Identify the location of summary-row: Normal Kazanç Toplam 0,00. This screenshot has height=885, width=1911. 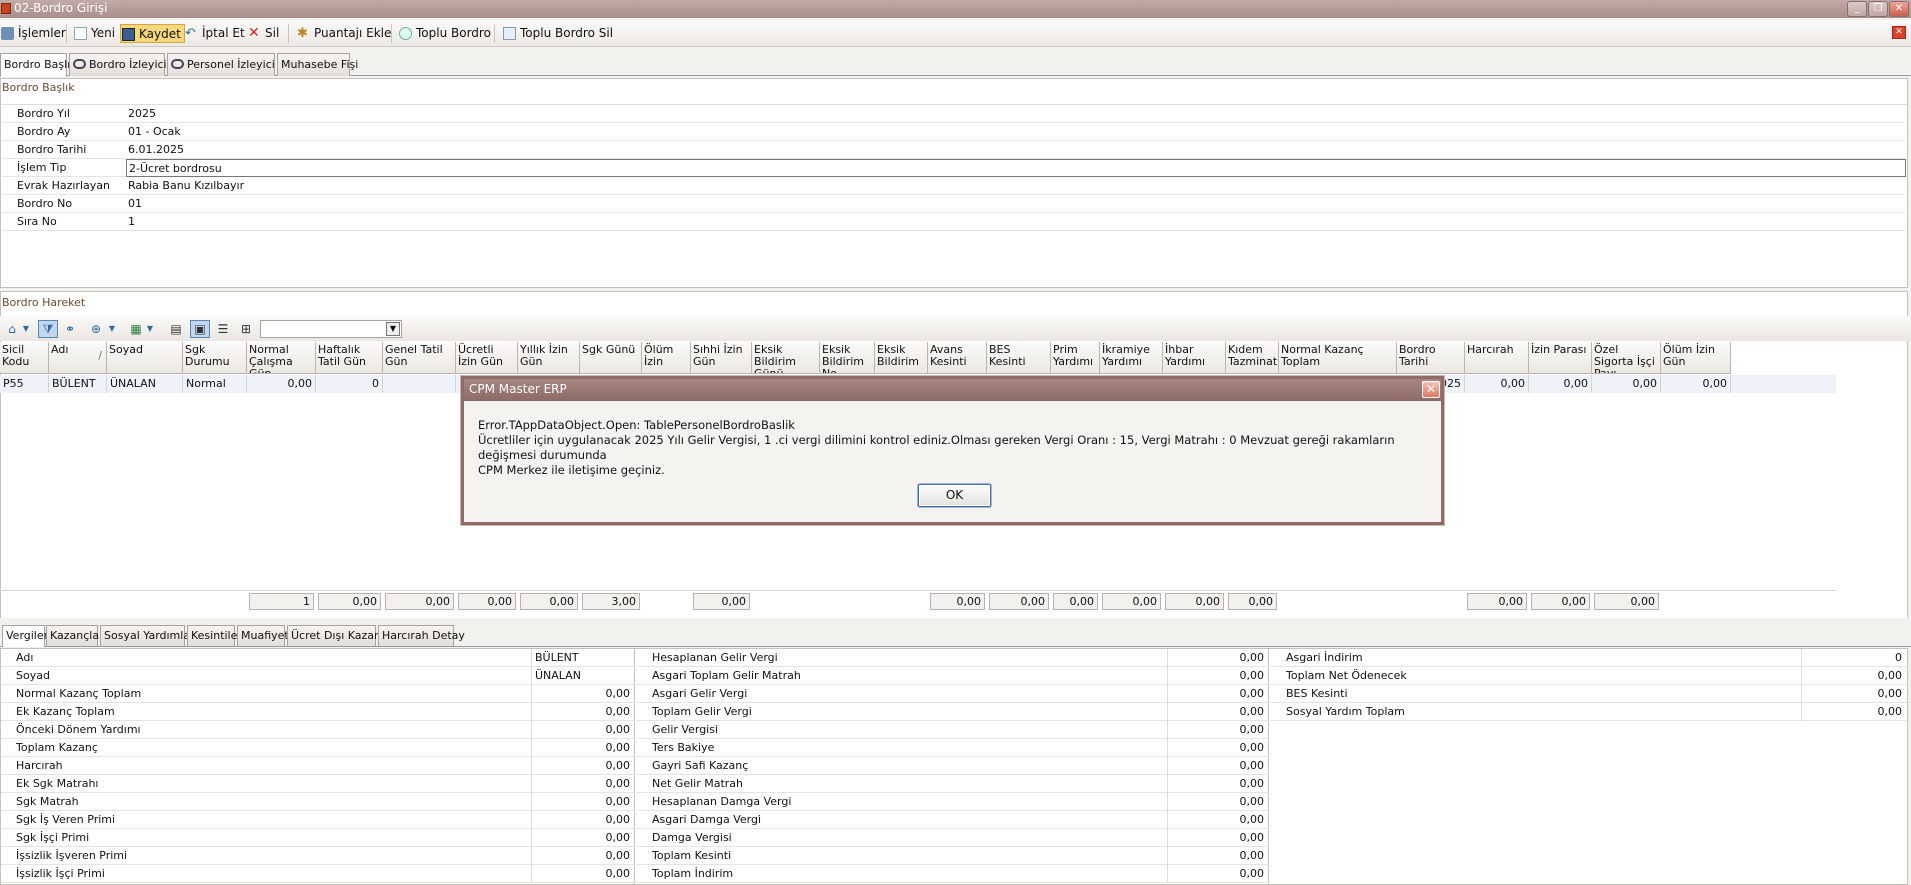
(318, 694).